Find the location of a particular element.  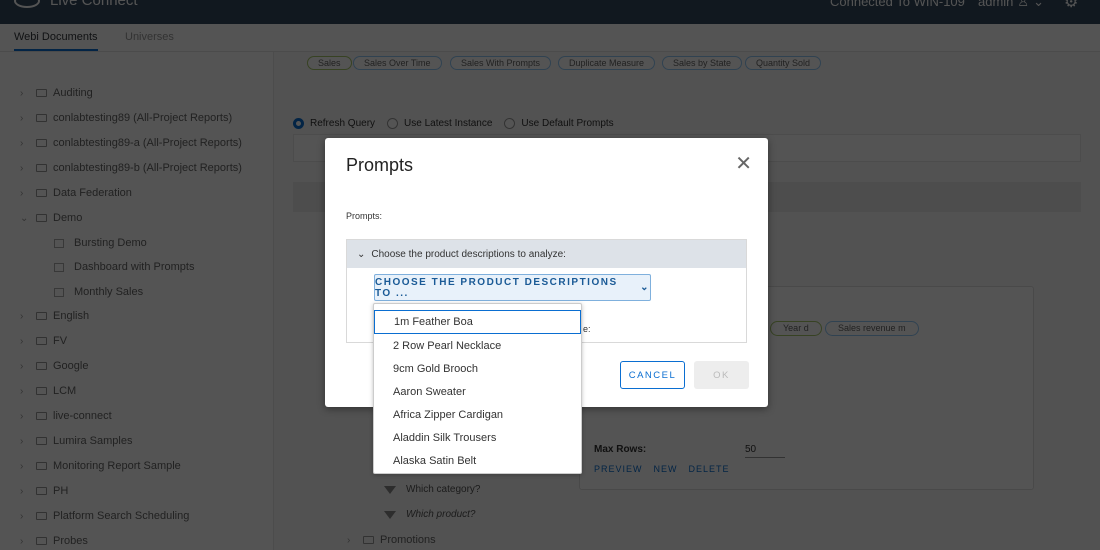

option-item: Africa Zipper Cardigan is located at coordinates (477, 414).